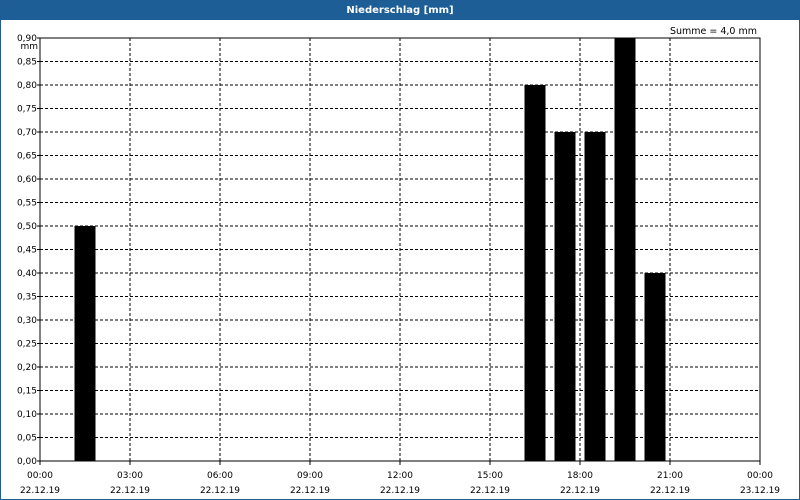 The image size is (800, 500). I want to click on y-tick-label: 0,30, so click(27, 321).